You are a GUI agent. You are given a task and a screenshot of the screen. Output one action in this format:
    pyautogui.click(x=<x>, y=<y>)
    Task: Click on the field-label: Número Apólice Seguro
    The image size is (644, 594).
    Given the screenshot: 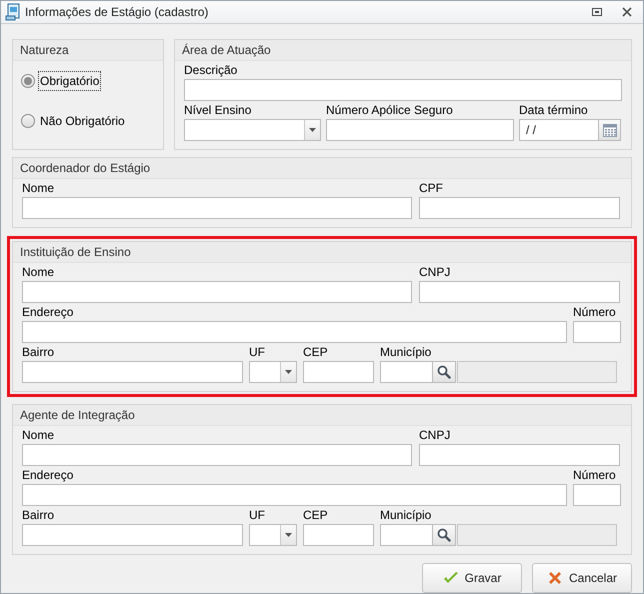 What is the action you would take?
    pyautogui.click(x=390, y=110)
    